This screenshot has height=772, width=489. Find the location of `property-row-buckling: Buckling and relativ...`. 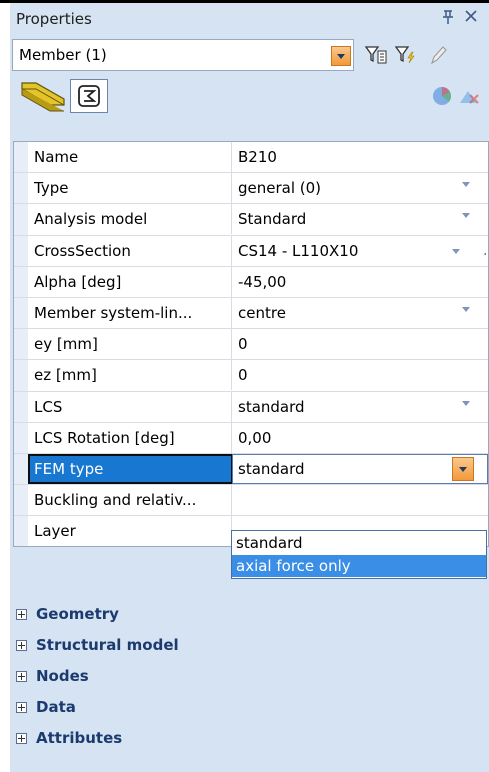

property-row-buckling: Buckling and relativ... is located at coordinates (251, 501).